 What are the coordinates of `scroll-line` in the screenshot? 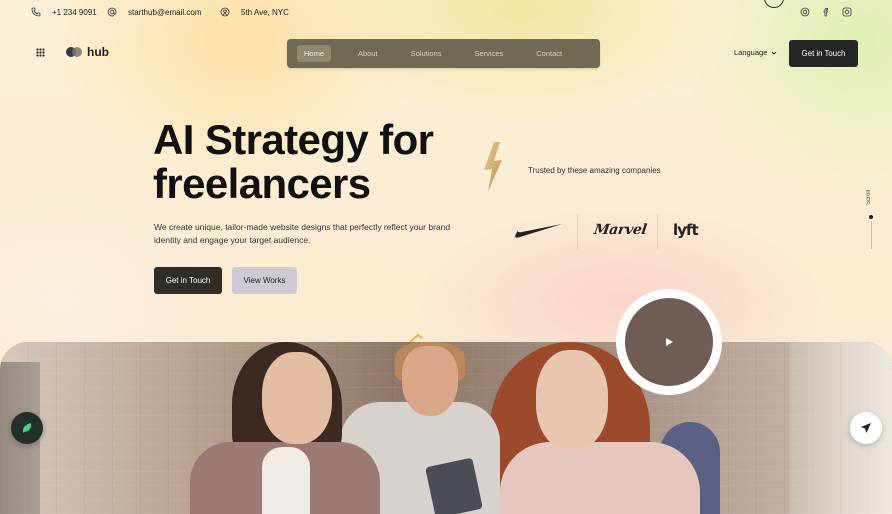 It's located at (871, 235).